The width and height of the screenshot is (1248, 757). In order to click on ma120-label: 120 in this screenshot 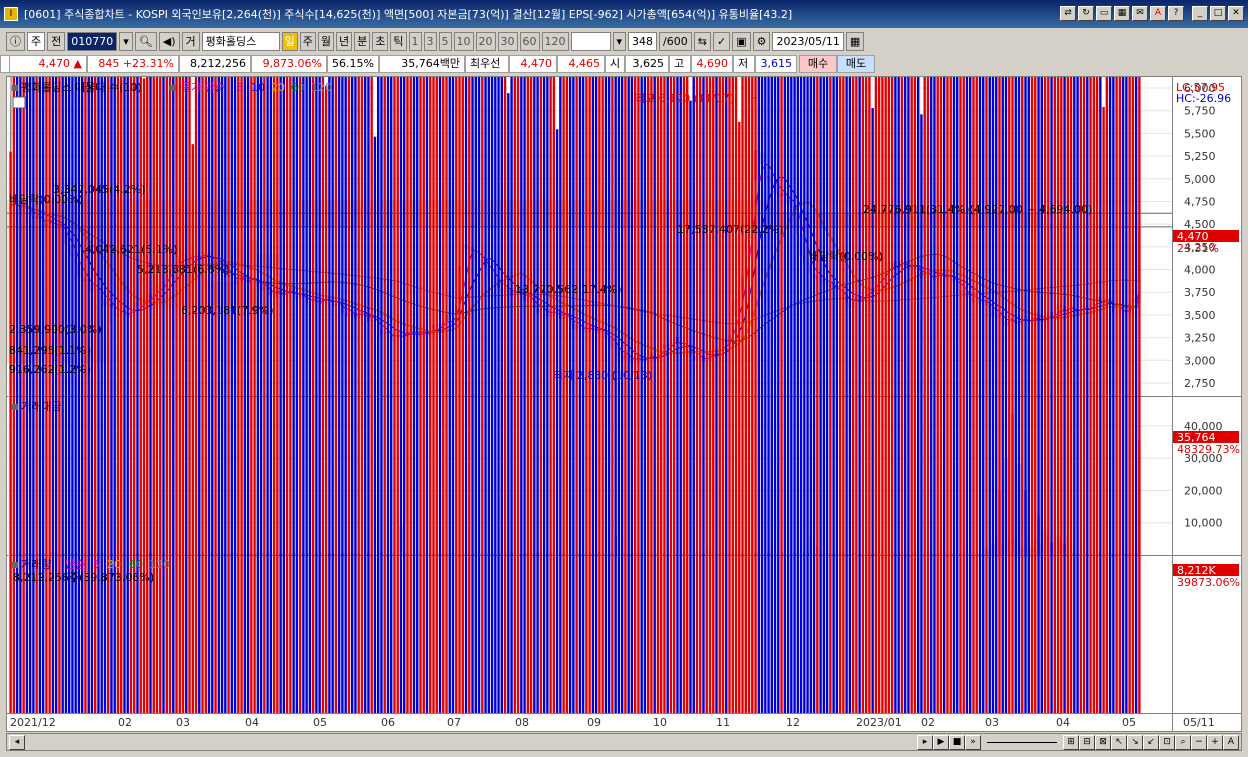, I will do `click(321, 87)`.